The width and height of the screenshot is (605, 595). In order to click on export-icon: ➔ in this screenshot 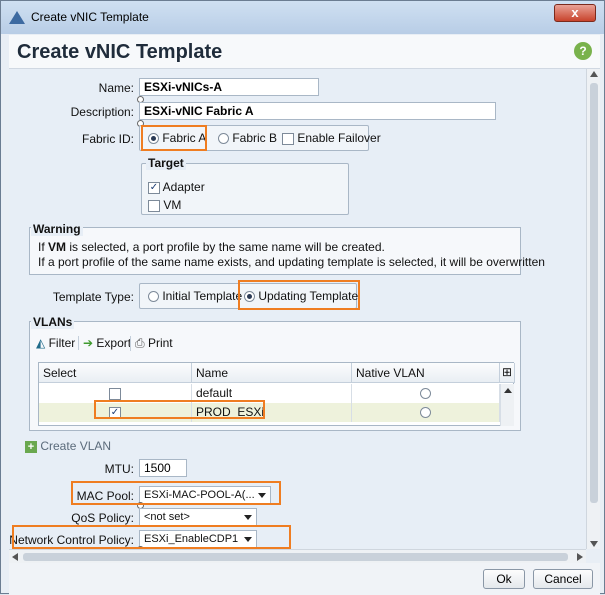, I will do `click(88, 343)`.